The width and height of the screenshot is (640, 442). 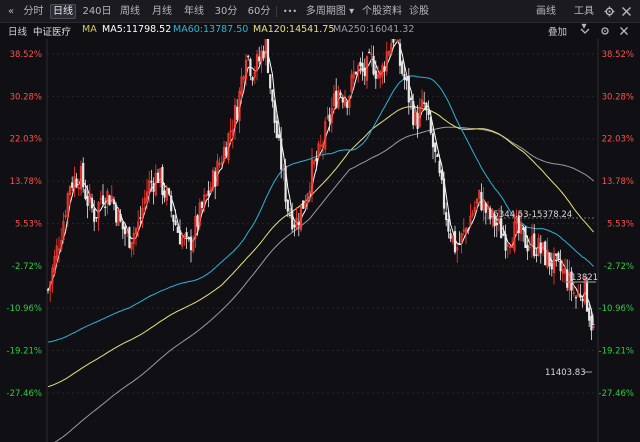 What do you see at coordinates (592, 323) in the screenshot?
I see `last-close-marker: 1` at bounding box center [592, 323].